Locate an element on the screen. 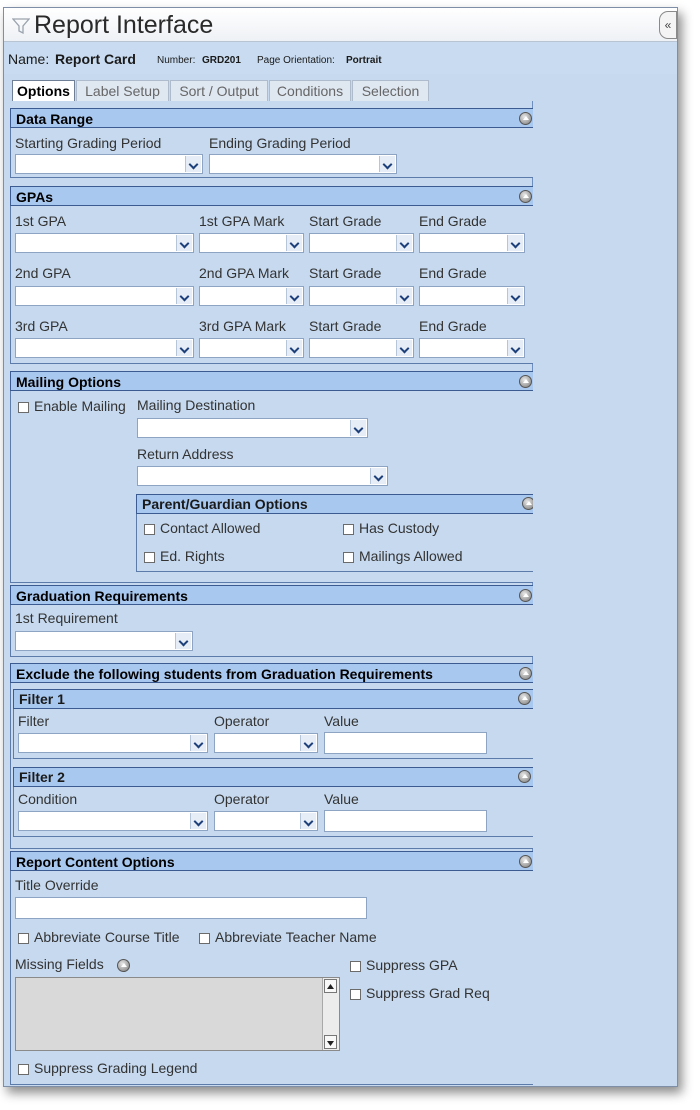  has-custody-label: Has Custody is located at coordinates (399, 528).